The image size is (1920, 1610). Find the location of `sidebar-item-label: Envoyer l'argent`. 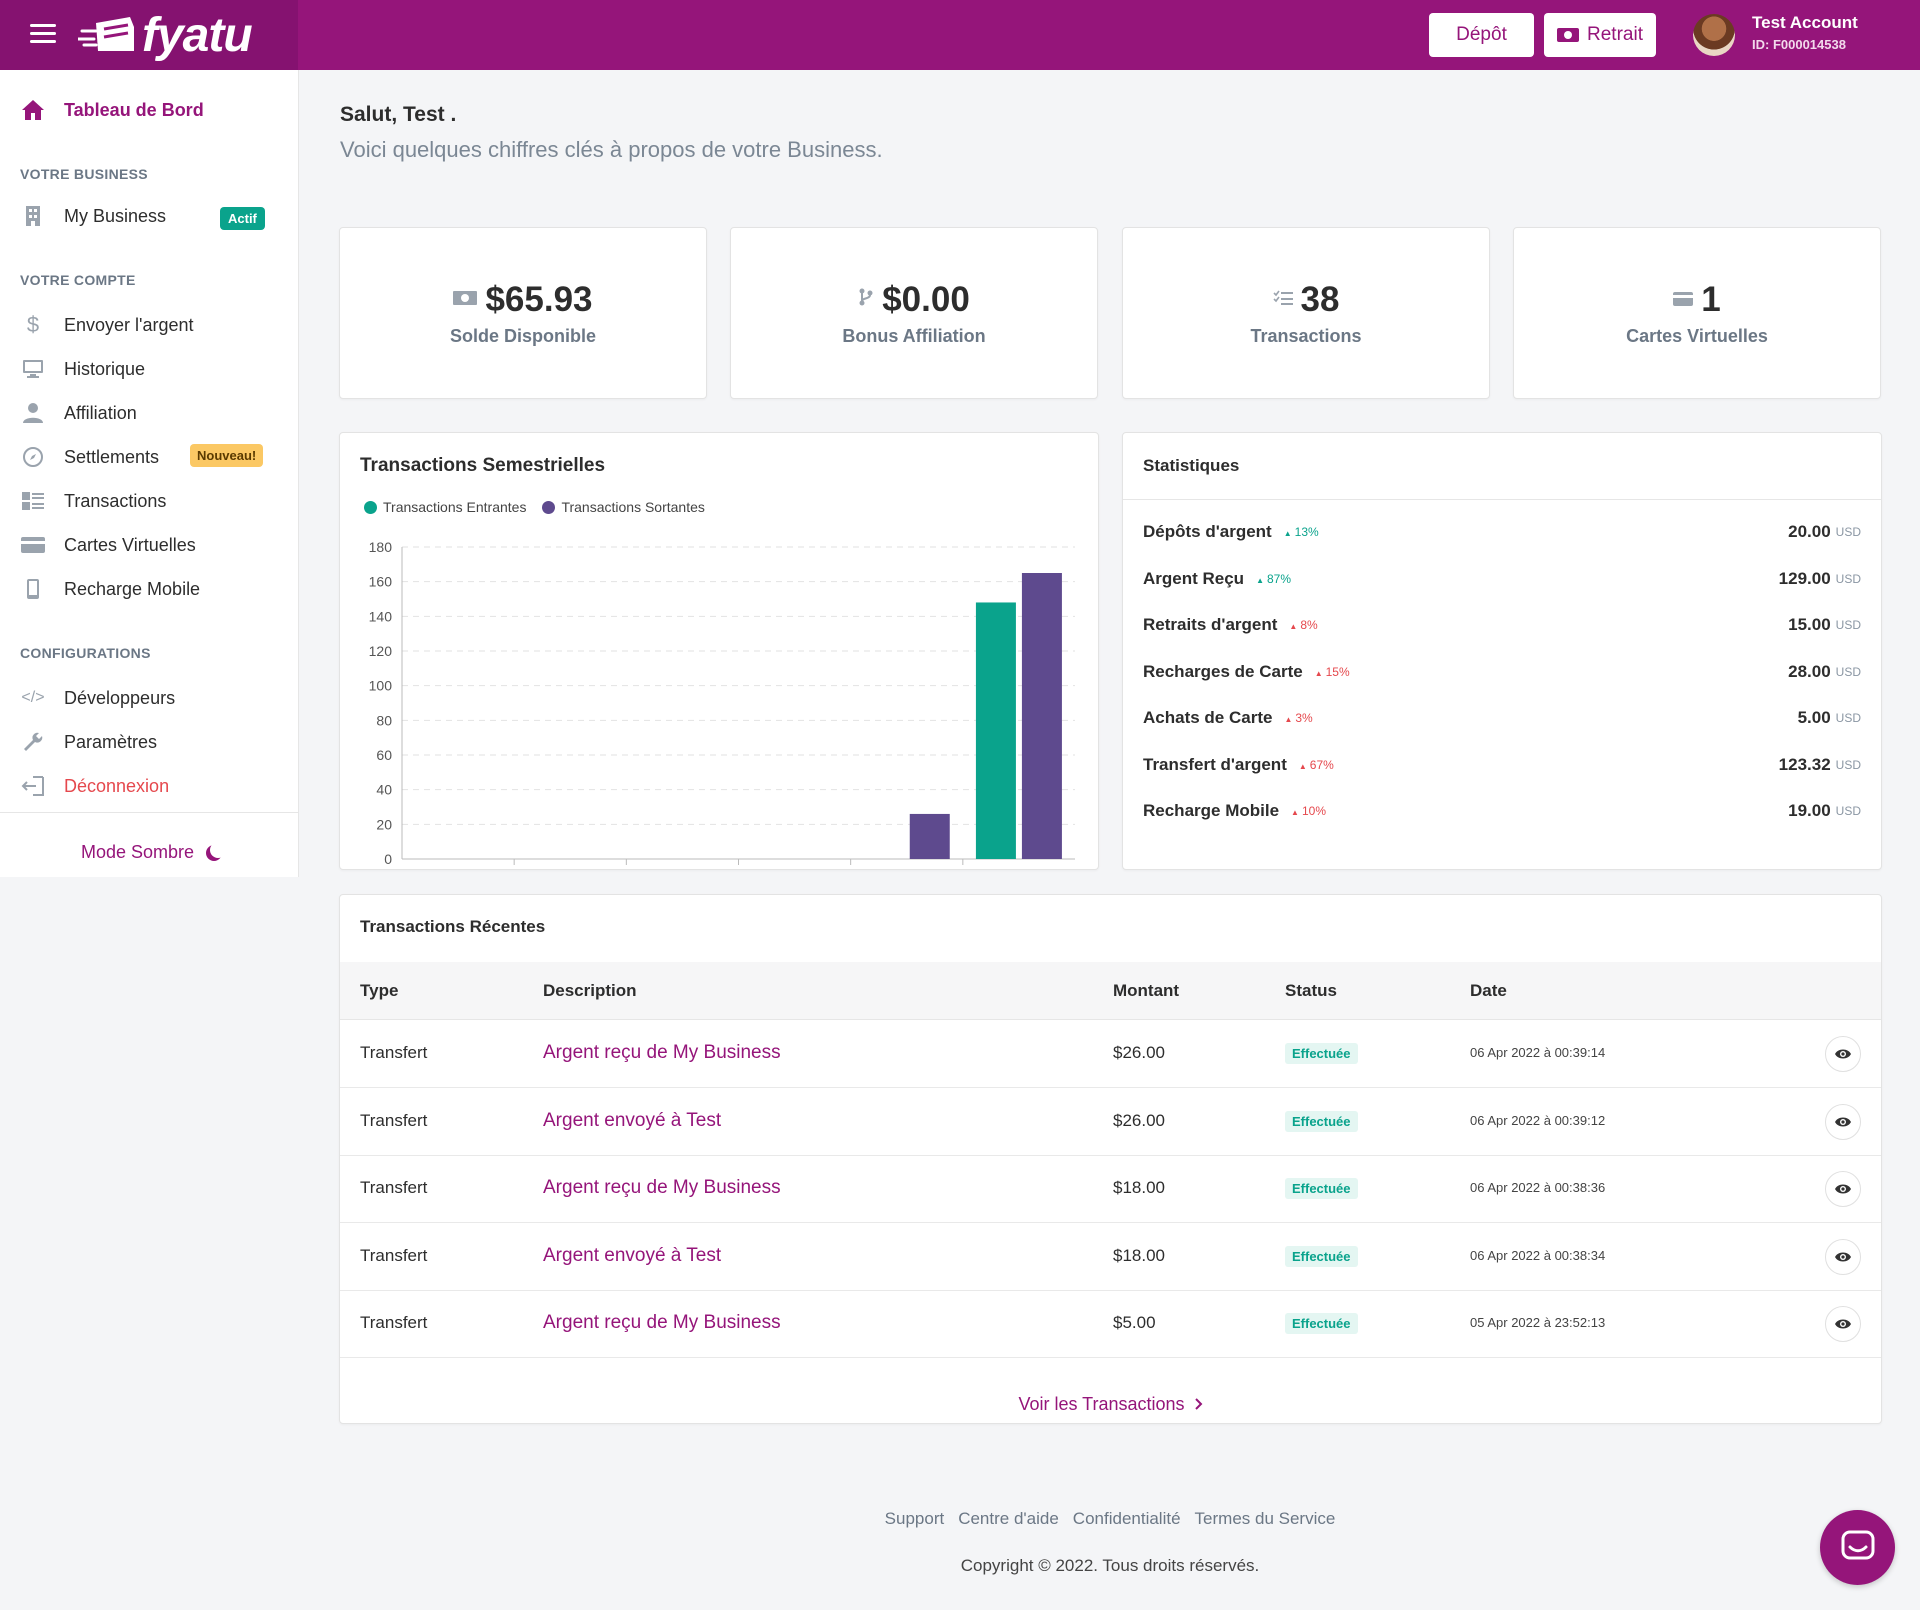

sidebar-item-label: Envoyer l'argent is located at coordinates (129, 324).